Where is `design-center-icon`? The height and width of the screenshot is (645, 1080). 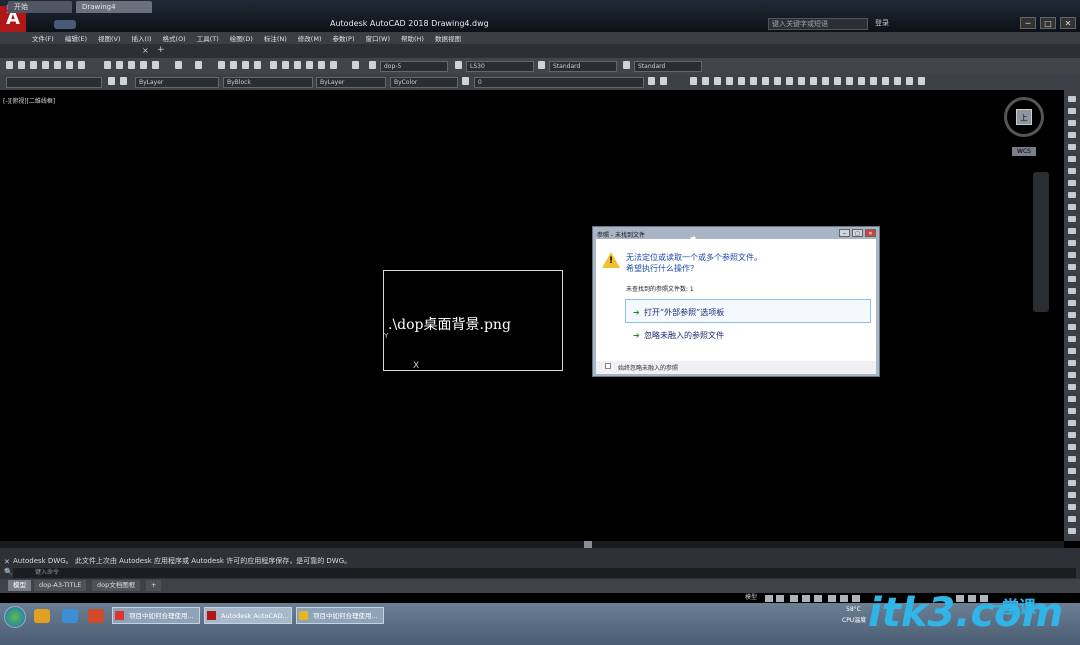 design-center-icon is located at coordinates (285, 65).